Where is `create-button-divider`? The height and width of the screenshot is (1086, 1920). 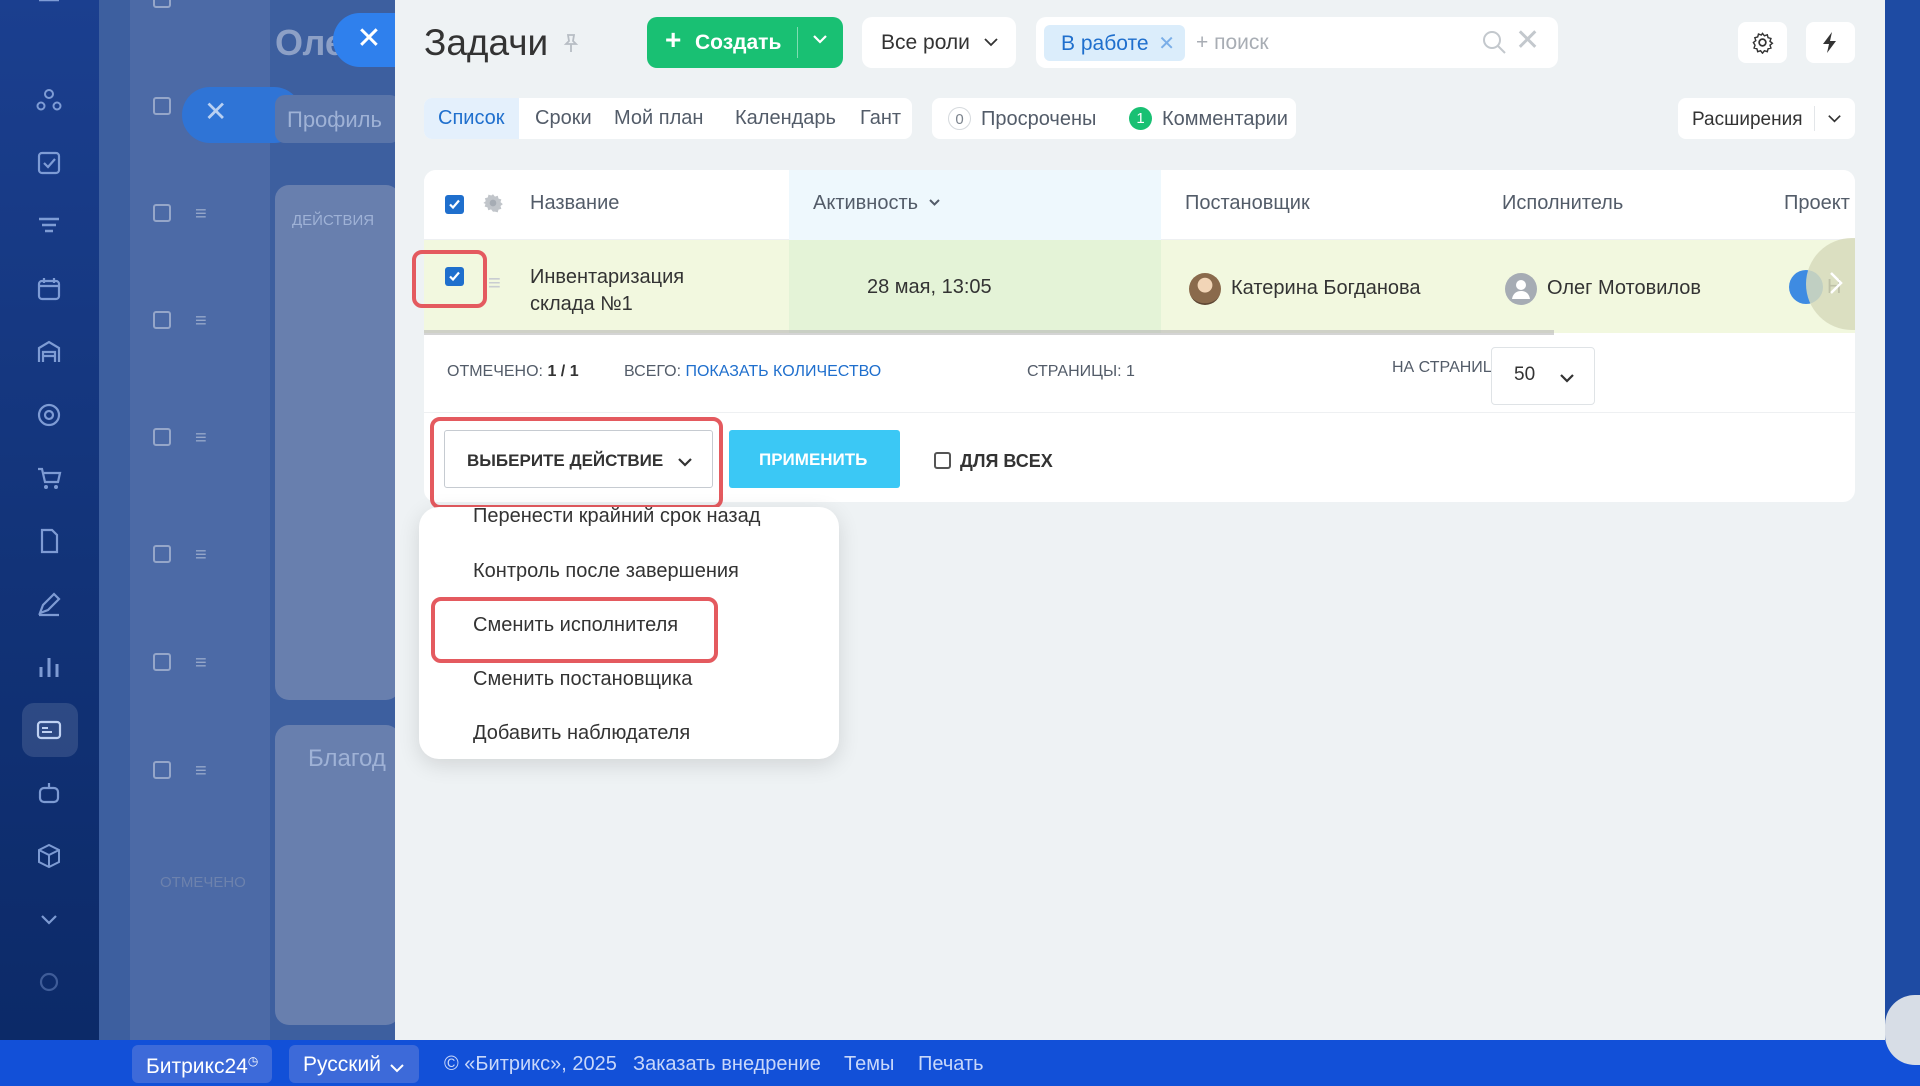
create-button-divider is located at coordinates (797, 42).